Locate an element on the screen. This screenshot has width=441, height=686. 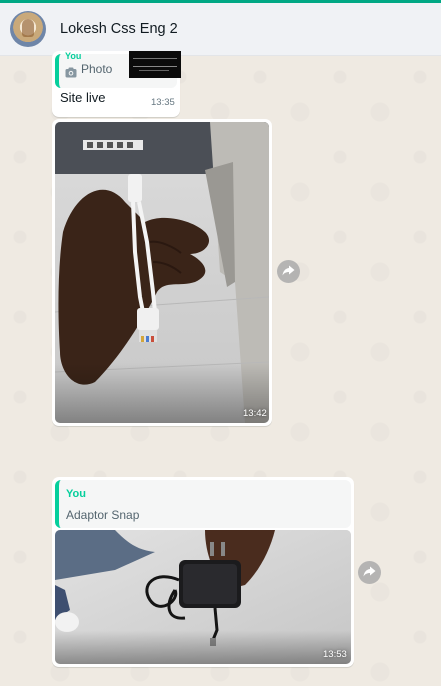
message-bubble-site-live: You Photo Site live 13:35 is located at coordinates (116, 84).